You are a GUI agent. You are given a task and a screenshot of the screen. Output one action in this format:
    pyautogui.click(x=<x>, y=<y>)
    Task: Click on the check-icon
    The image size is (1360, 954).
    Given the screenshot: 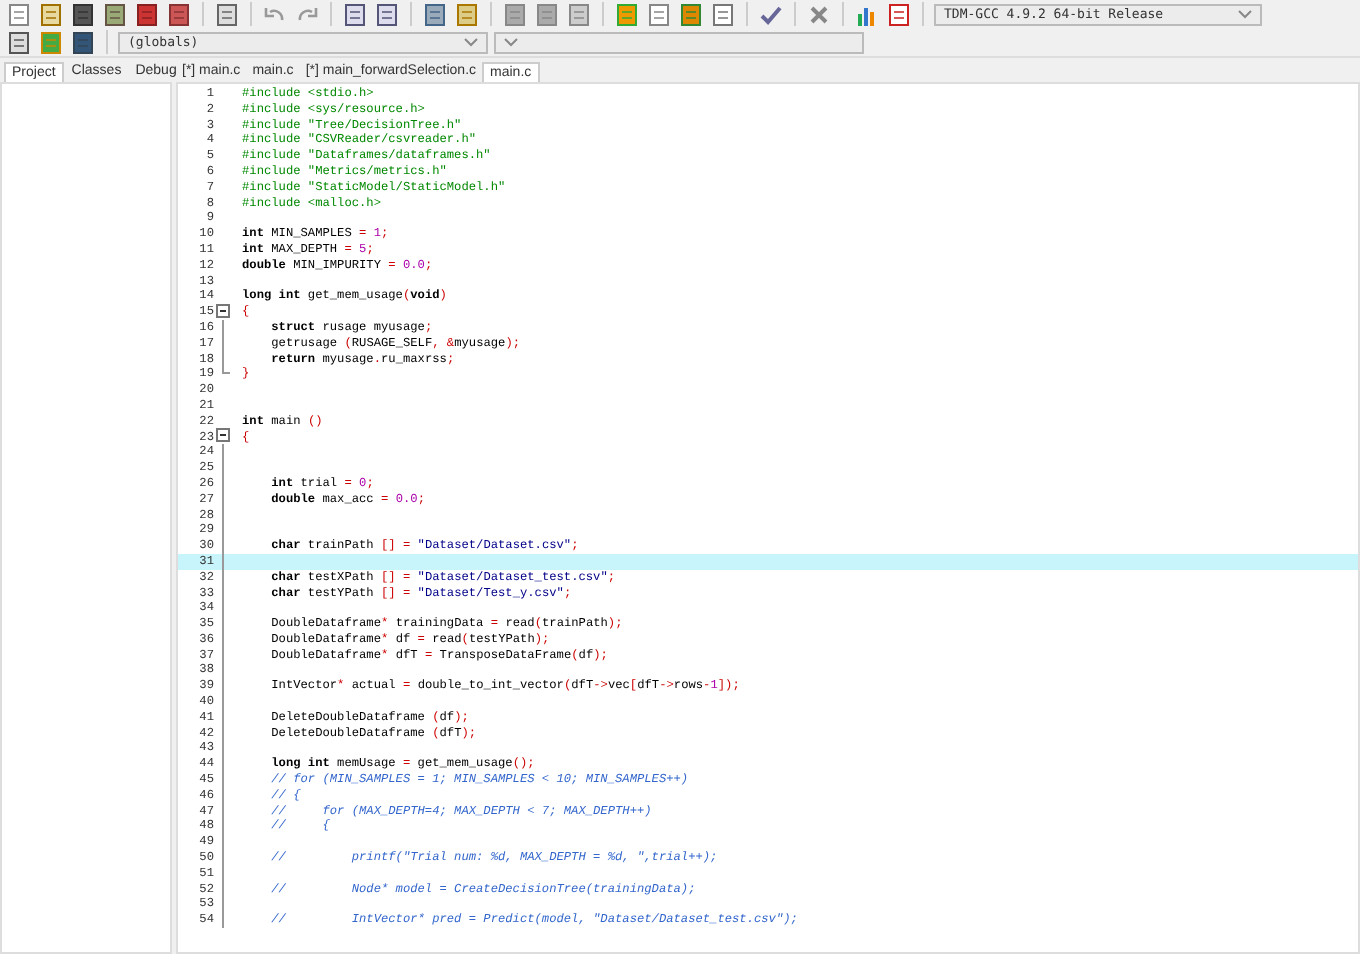 What is the action you would take?
    pyautogui.click(x=771, y=14)
    